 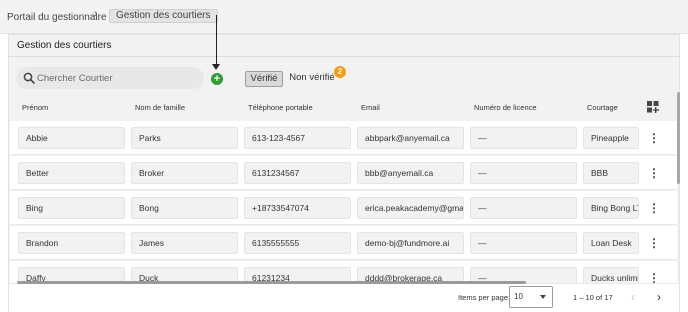 What do you see at coordinates (602, 107) in the screenshot?
I see `column-header-brokerage: Courtage` at bounding box center [602, 107].